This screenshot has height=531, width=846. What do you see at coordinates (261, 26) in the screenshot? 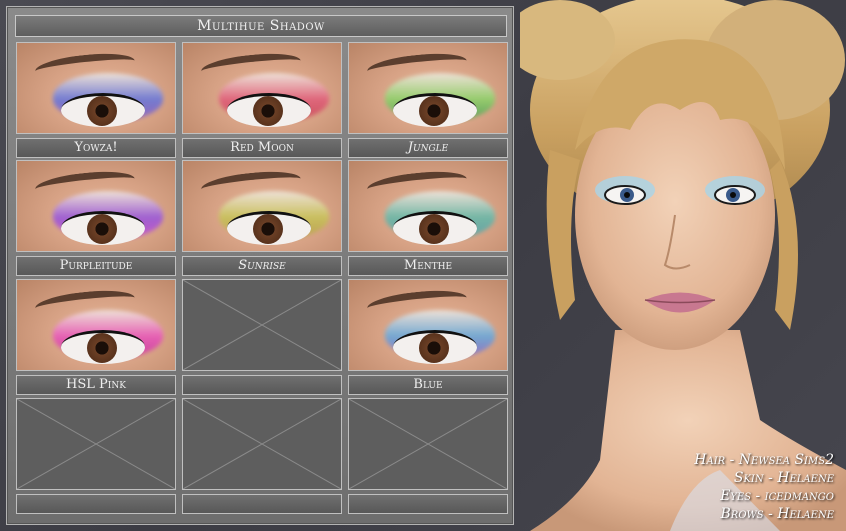
I see `panel-title: Multihue Shadow` at bounding box center [261, 26].